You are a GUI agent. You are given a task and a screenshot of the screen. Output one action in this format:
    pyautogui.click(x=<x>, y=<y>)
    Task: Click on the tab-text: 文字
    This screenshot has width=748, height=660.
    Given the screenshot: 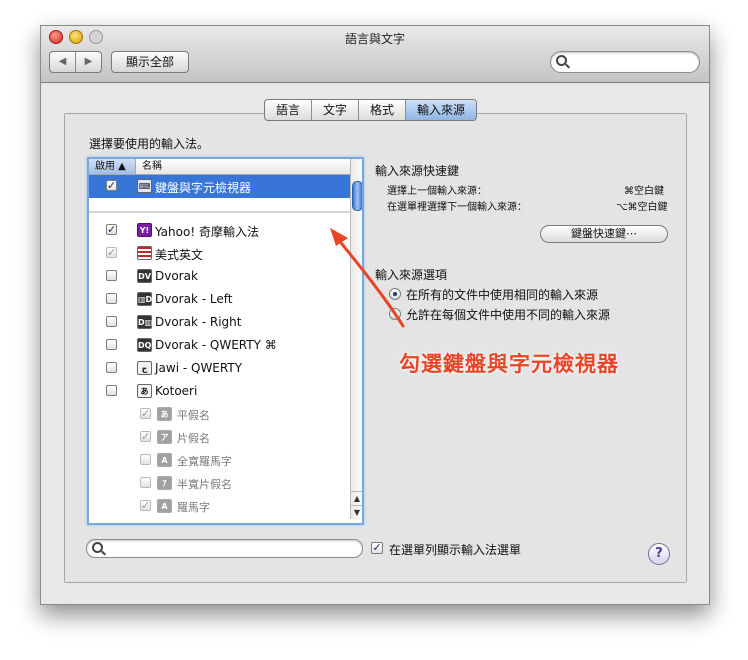 What is the action you would take?
    pyautogui.click(x=336, y=110)
    